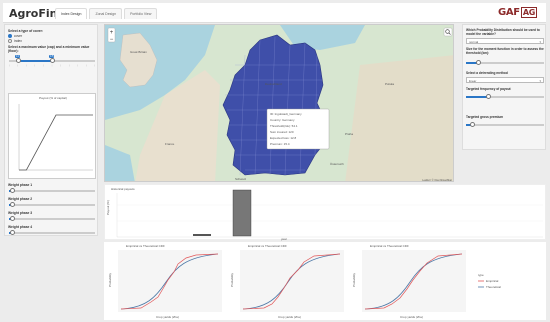 Image resolution: width=550 pixels, height=322 pixels. I want to click on radio-index-label: index, so click(18, 41).